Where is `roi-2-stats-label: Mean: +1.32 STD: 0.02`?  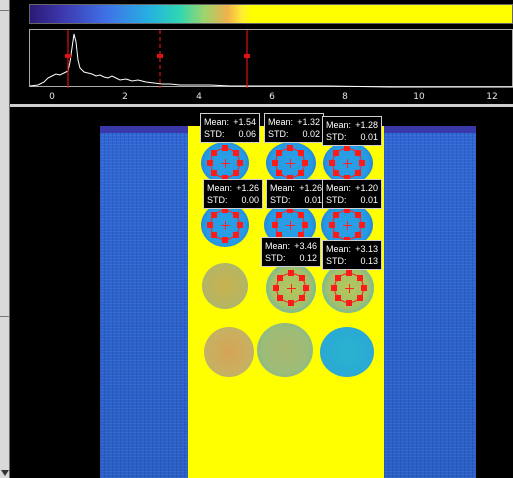
roi-2-stats-label: Mean: +1.32 STD: 0.02 is located at coordinates (294, 128).